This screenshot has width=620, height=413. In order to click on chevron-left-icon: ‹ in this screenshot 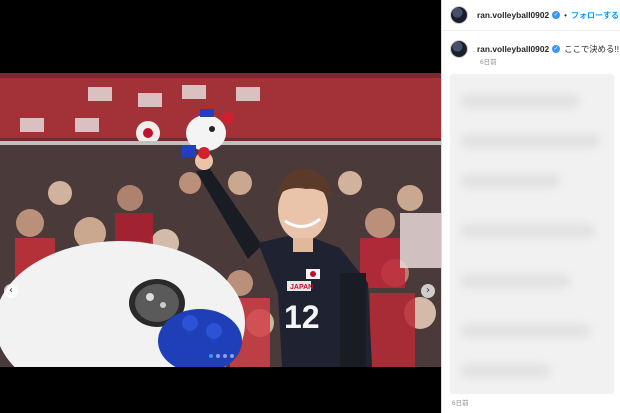, I will do `click(11, 290)`.